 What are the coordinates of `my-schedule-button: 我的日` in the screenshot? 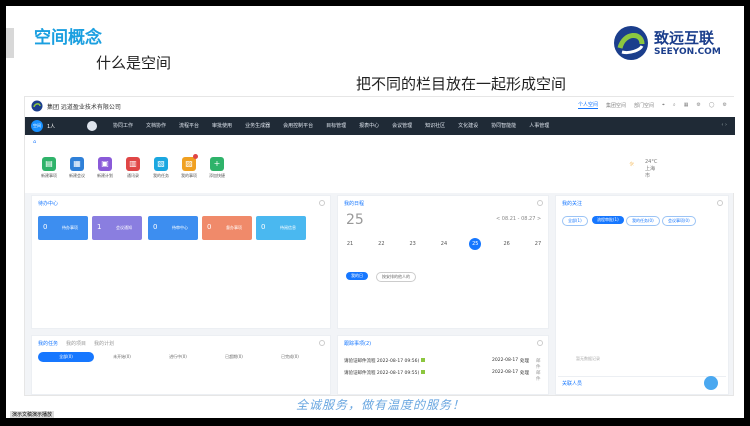 It's located at (357, 276).